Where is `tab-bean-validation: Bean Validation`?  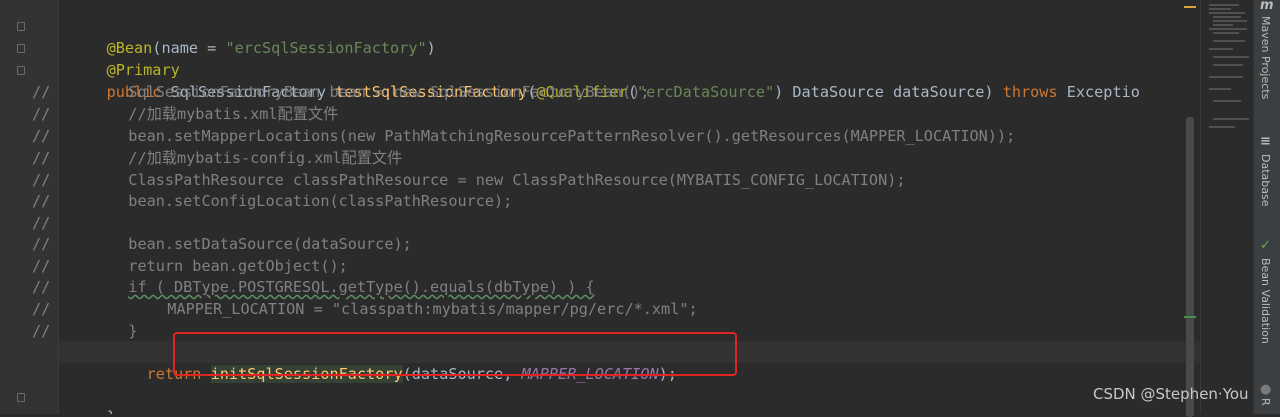
tab-bean-validation: Bean Validation is located at coordinates (1265, 301).